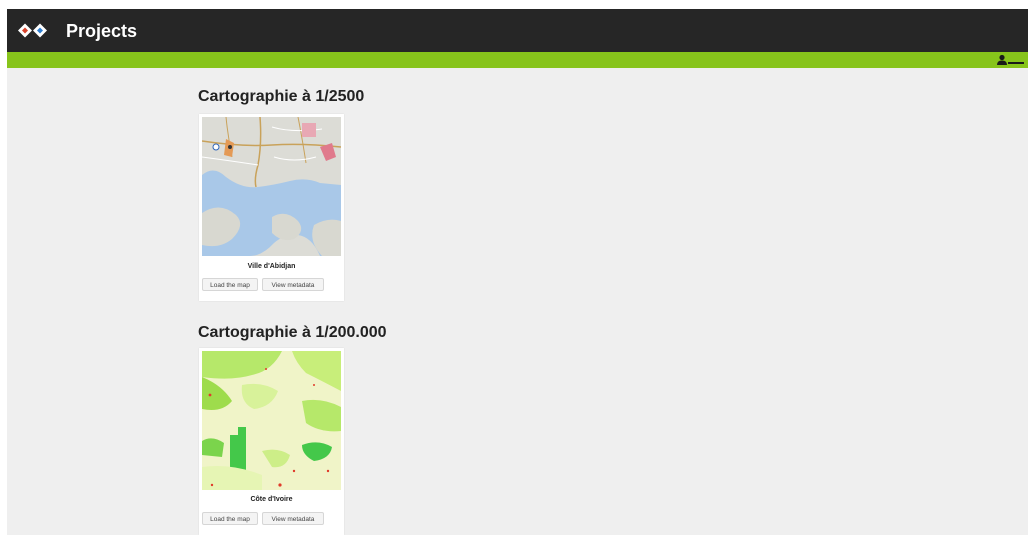 The image size is (1028, 535). I want to click on logo-icon, so click(32, 30).